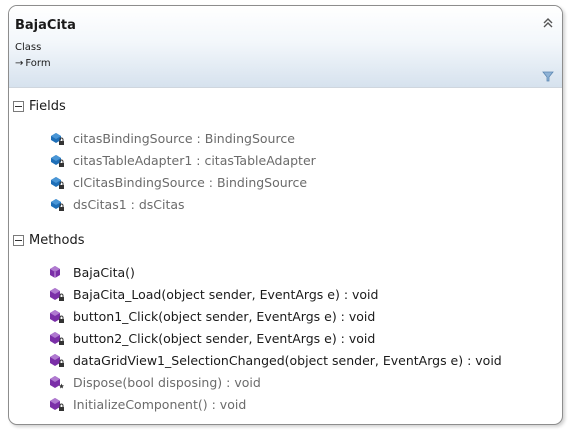  I want to click on field-item: citasBindingSource : BindingSource, so click(172, 138).